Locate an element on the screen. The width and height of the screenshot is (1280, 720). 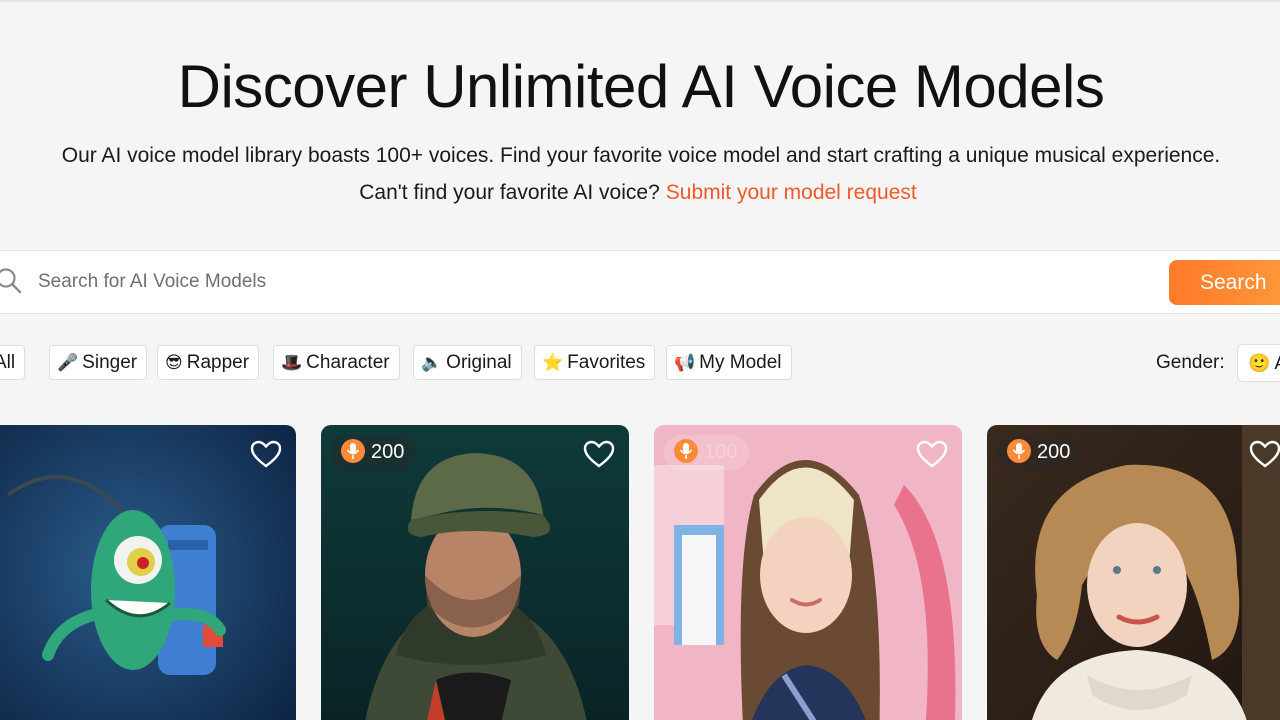
top-divider is located at coordinates (640, 1).